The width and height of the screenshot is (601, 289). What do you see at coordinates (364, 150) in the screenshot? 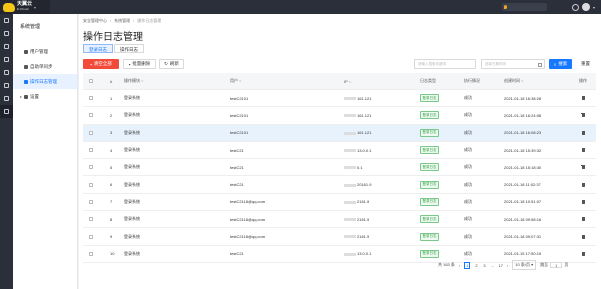
I see `row-ip: 13.0.0.1` at bounding box center [364, 150].